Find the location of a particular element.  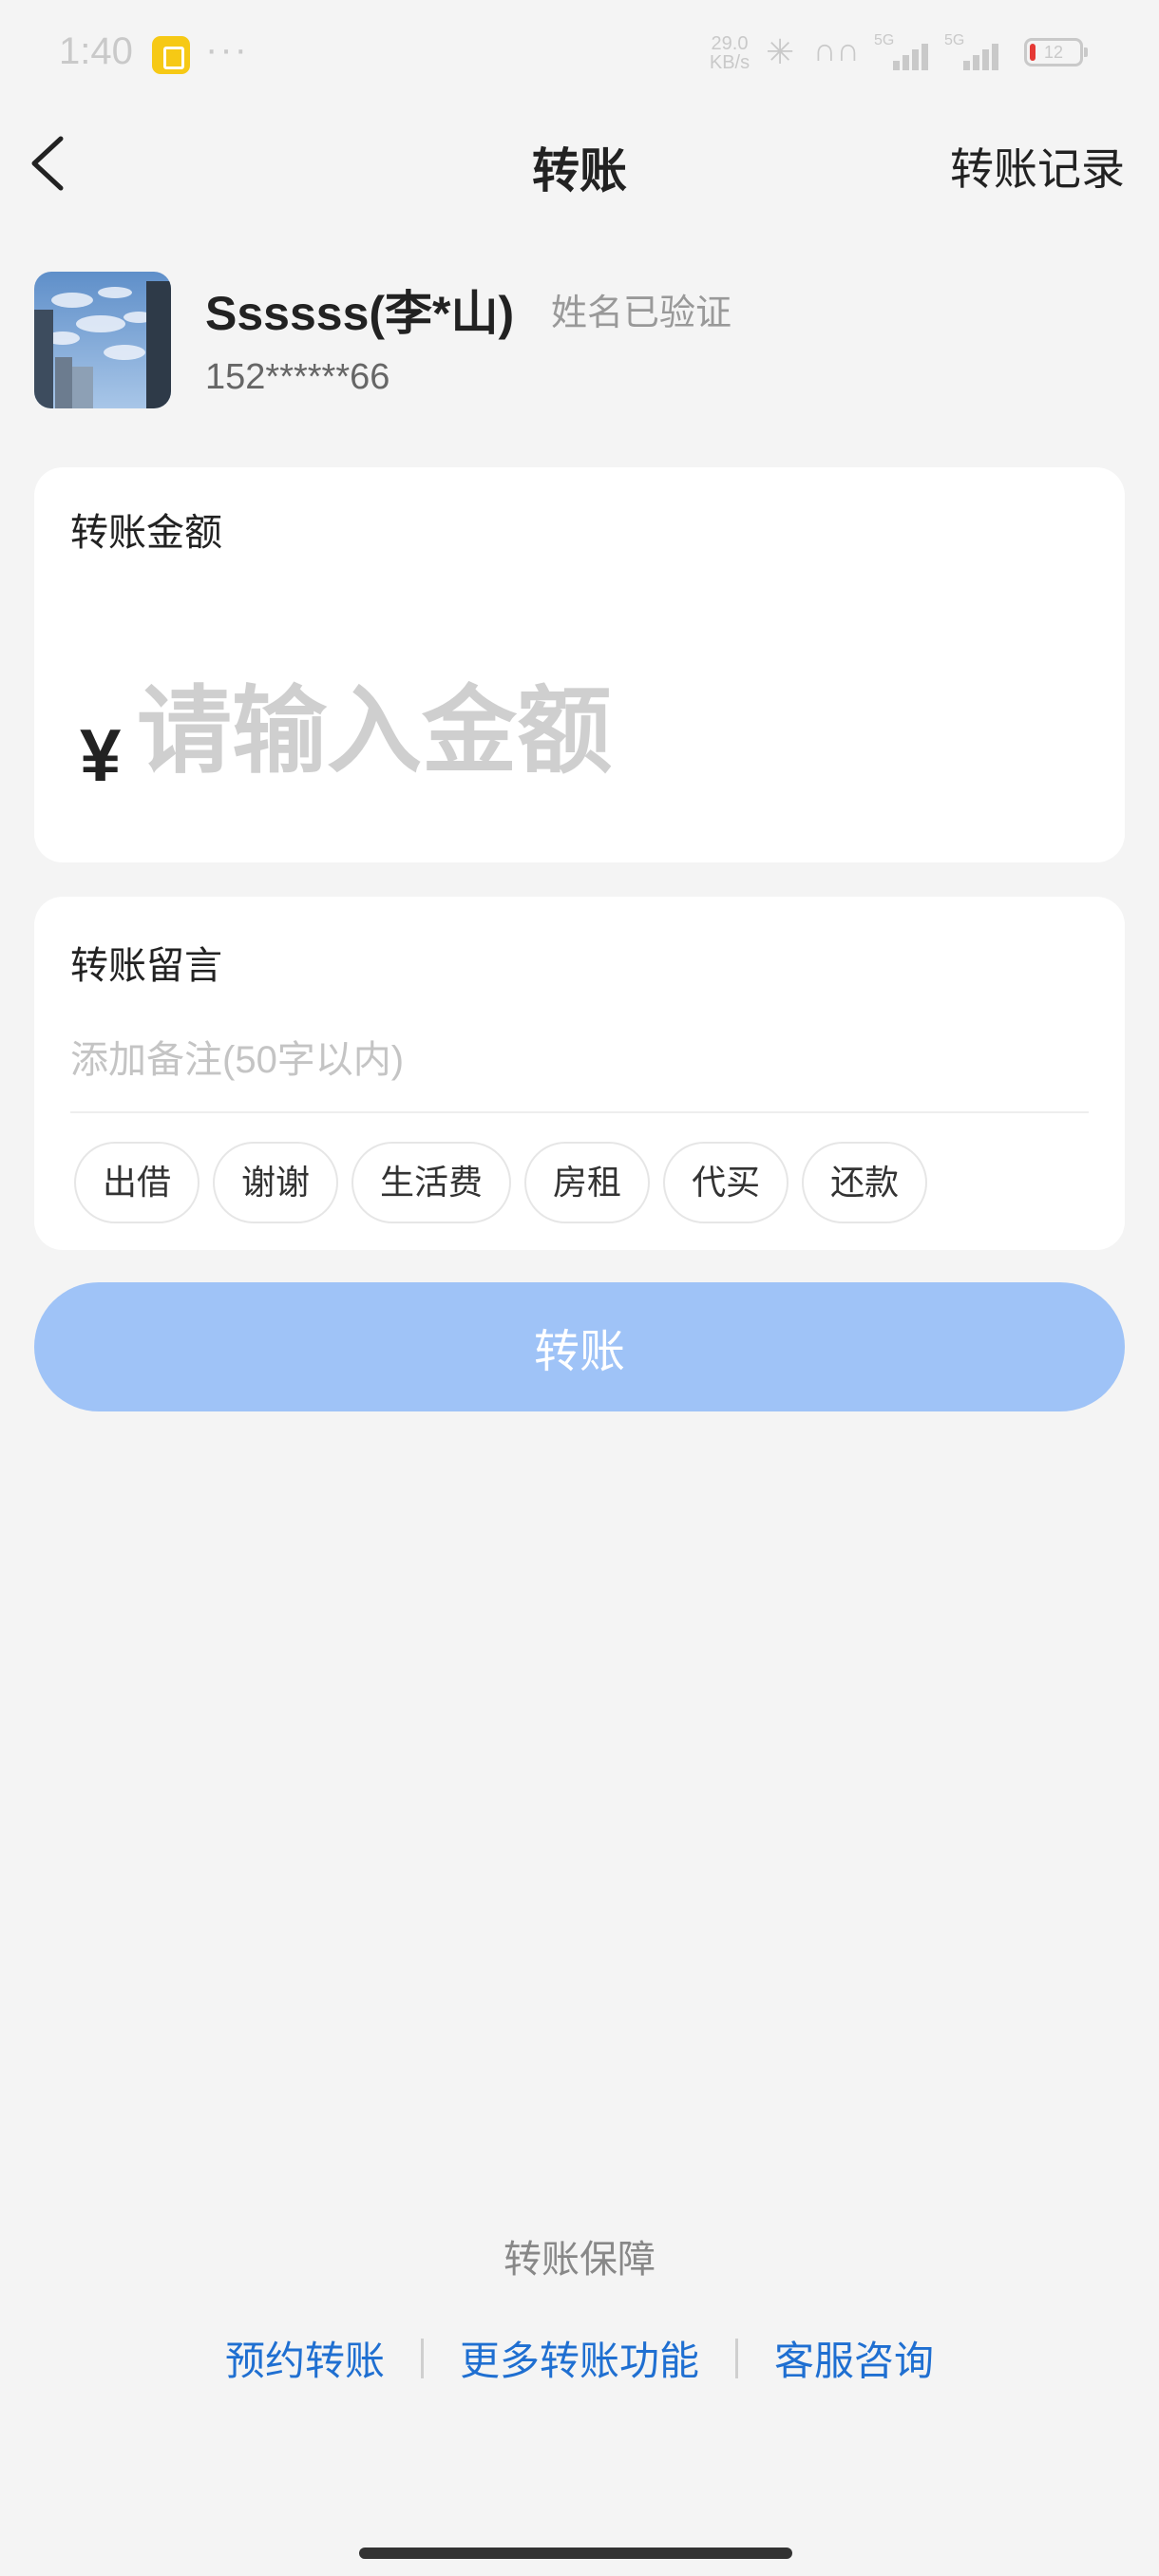

memo-chip: 代买 is located at coordinates (726, 1182).